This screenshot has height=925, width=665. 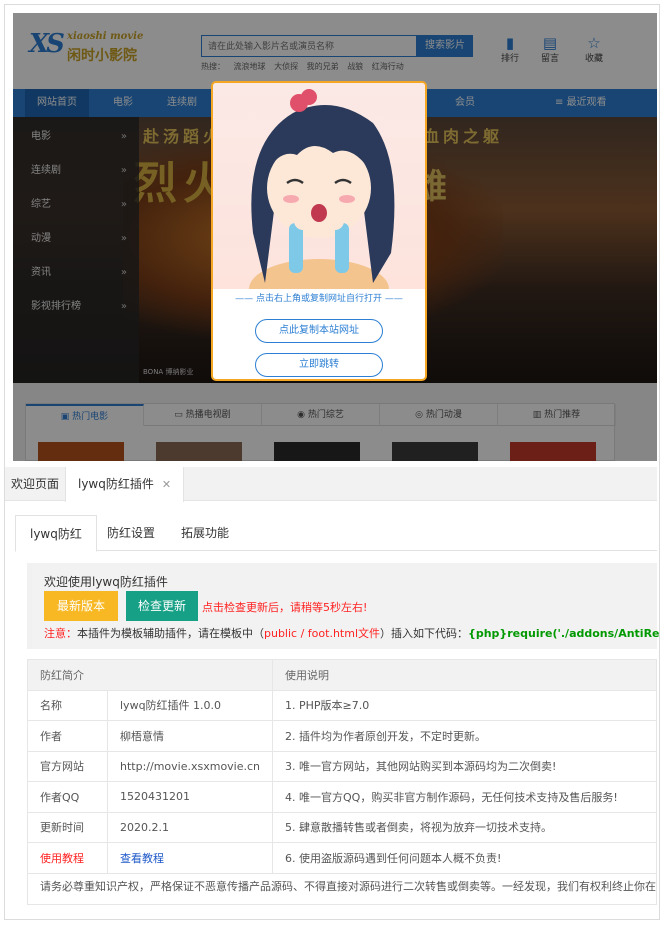 What do you see at coordinates (38, 484) in the screenshot?
I see `tab-welcome: 欢迎页面` at bounding box center [38, 484].